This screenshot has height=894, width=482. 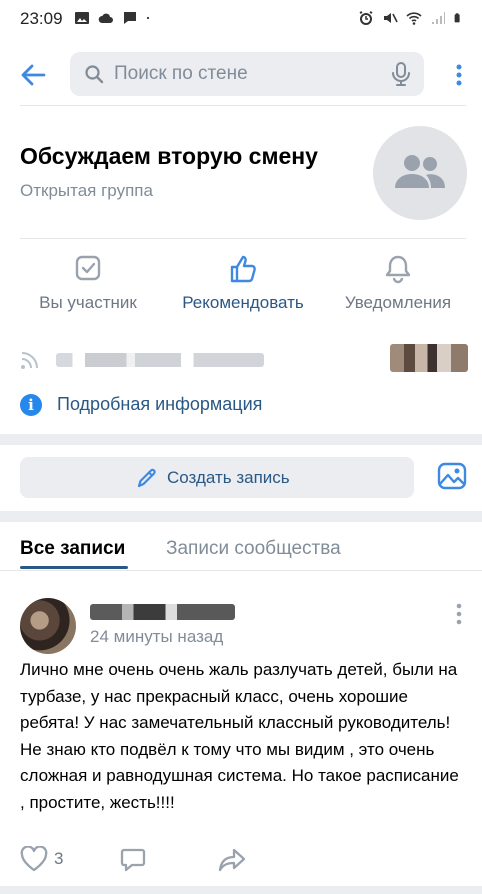 I want to click on post-time: 24 минуты назад, so click(x=157, y=636).